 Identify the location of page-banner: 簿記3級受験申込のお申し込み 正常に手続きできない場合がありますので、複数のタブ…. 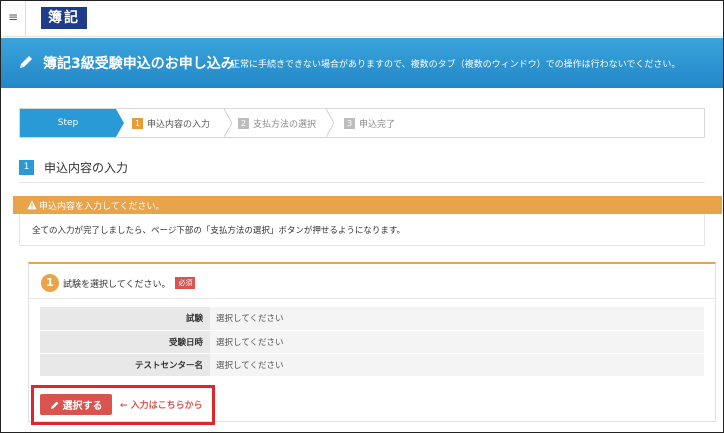
(362, 63).